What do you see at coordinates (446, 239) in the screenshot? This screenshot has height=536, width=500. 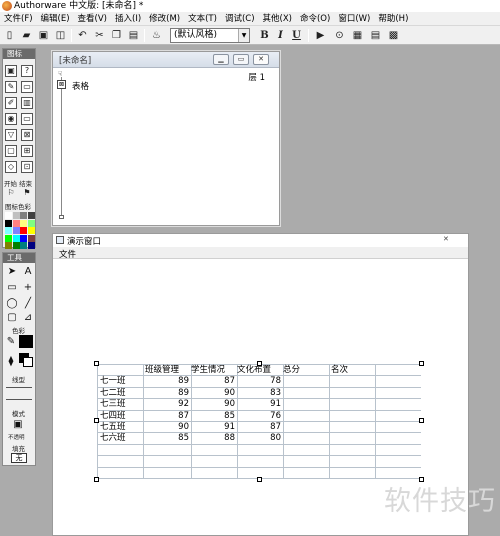 I see `close-icon: ✕` at bounding box center [446, 239].